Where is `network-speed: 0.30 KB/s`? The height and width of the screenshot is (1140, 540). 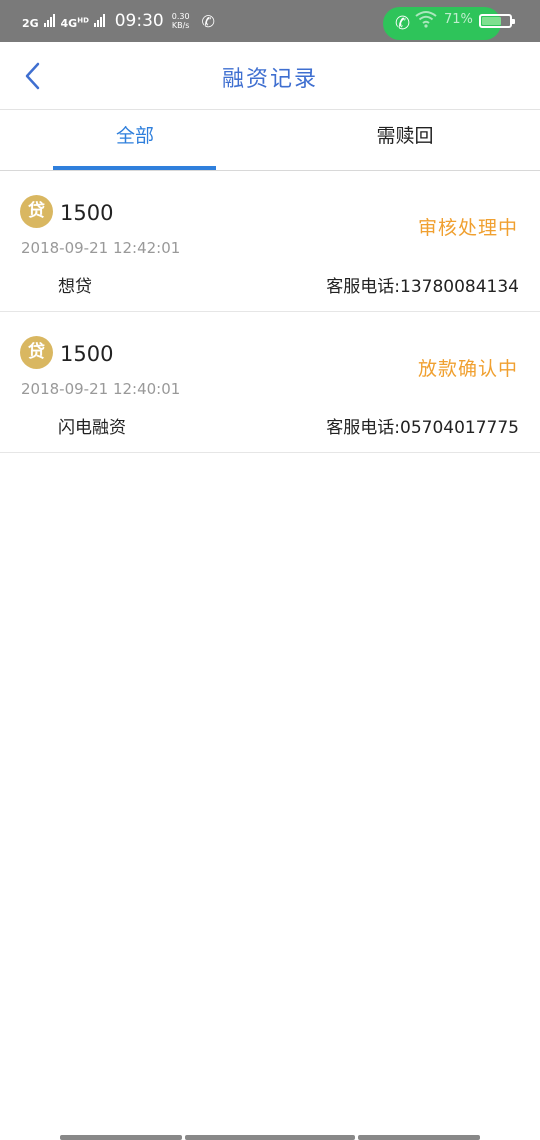
network-speed: 0.30 KB/s is located at coordinates (181, 21).